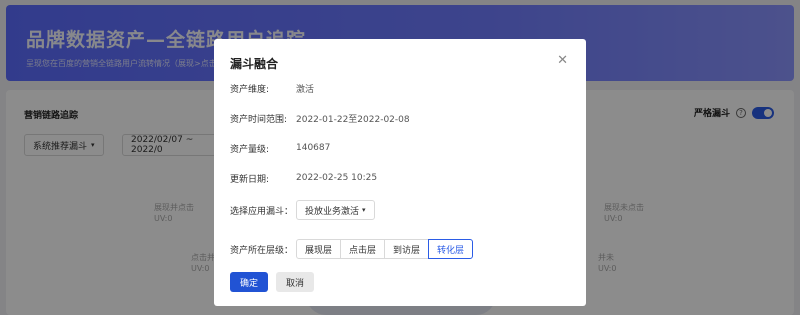 The height and width of the screenshot is (315, 800). I want to click on layer-option-active: 转化层, so click(451, 249).